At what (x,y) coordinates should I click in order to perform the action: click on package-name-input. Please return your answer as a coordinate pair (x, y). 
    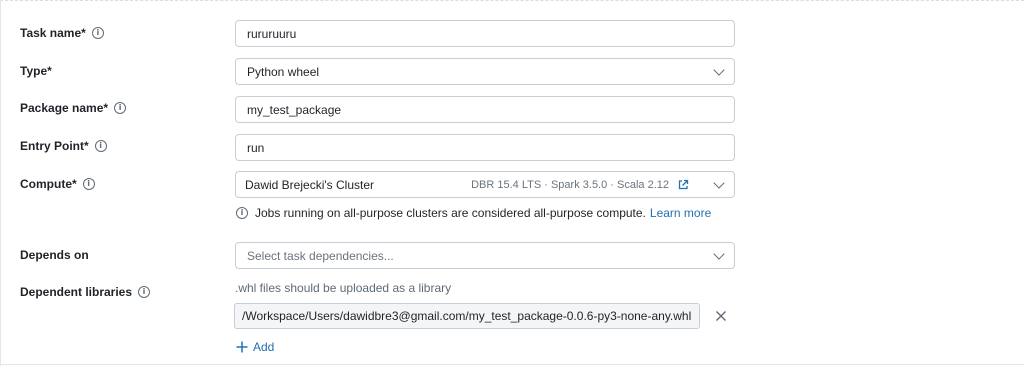
    Looking at the image, I should click on (485, 109).